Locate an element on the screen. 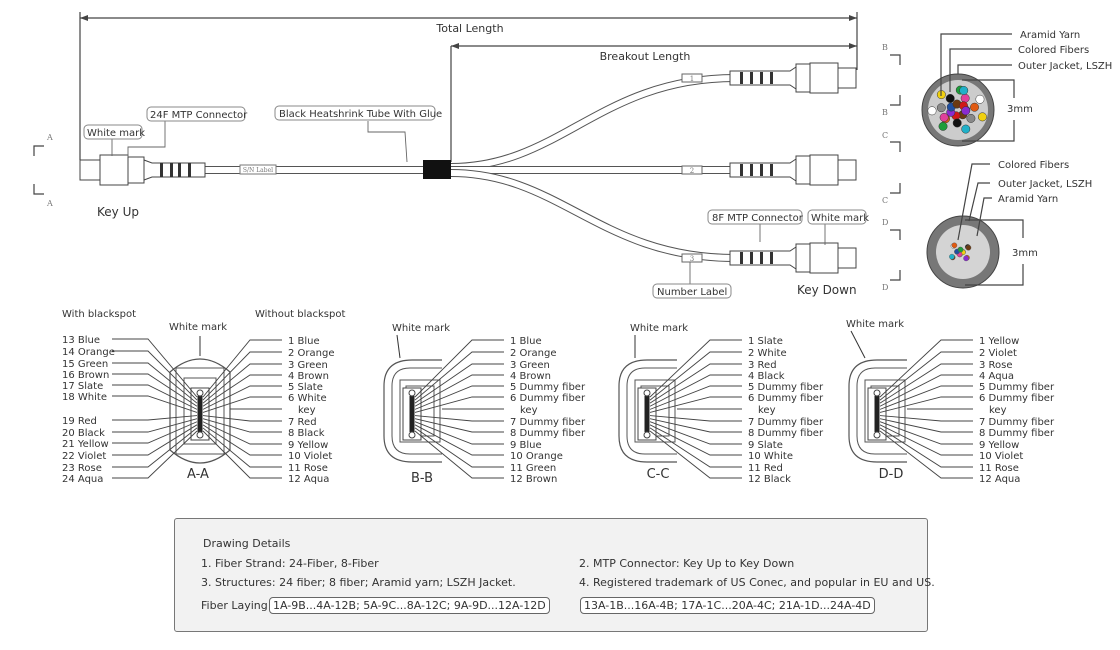  leg-number: 3 is located at coordinates (692, 259).